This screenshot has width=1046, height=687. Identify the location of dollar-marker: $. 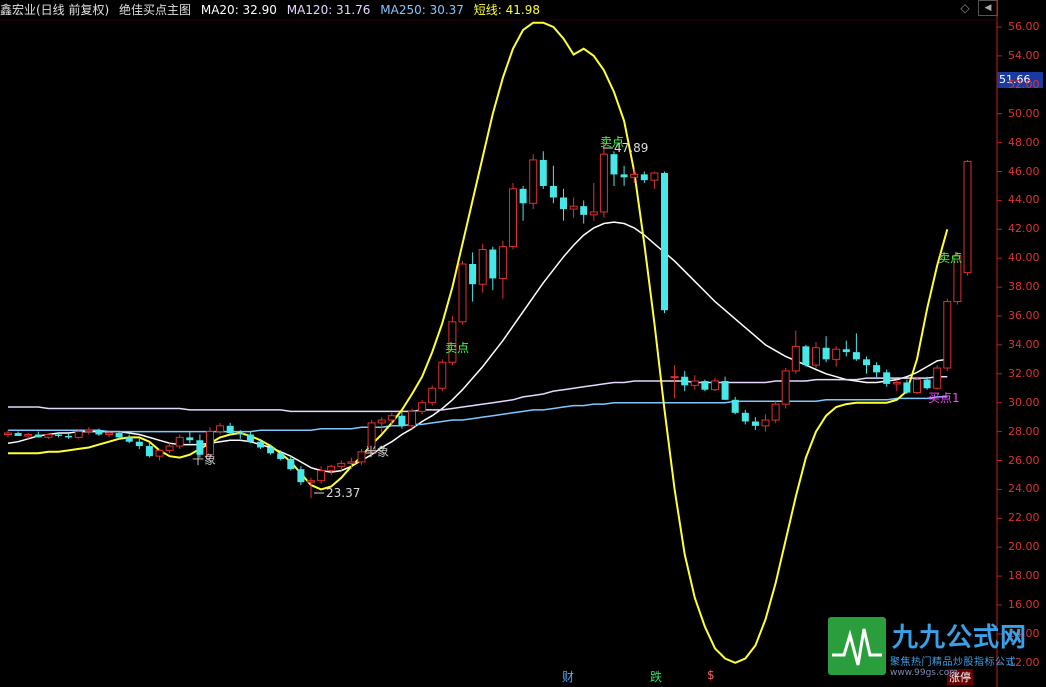
(711, 675).